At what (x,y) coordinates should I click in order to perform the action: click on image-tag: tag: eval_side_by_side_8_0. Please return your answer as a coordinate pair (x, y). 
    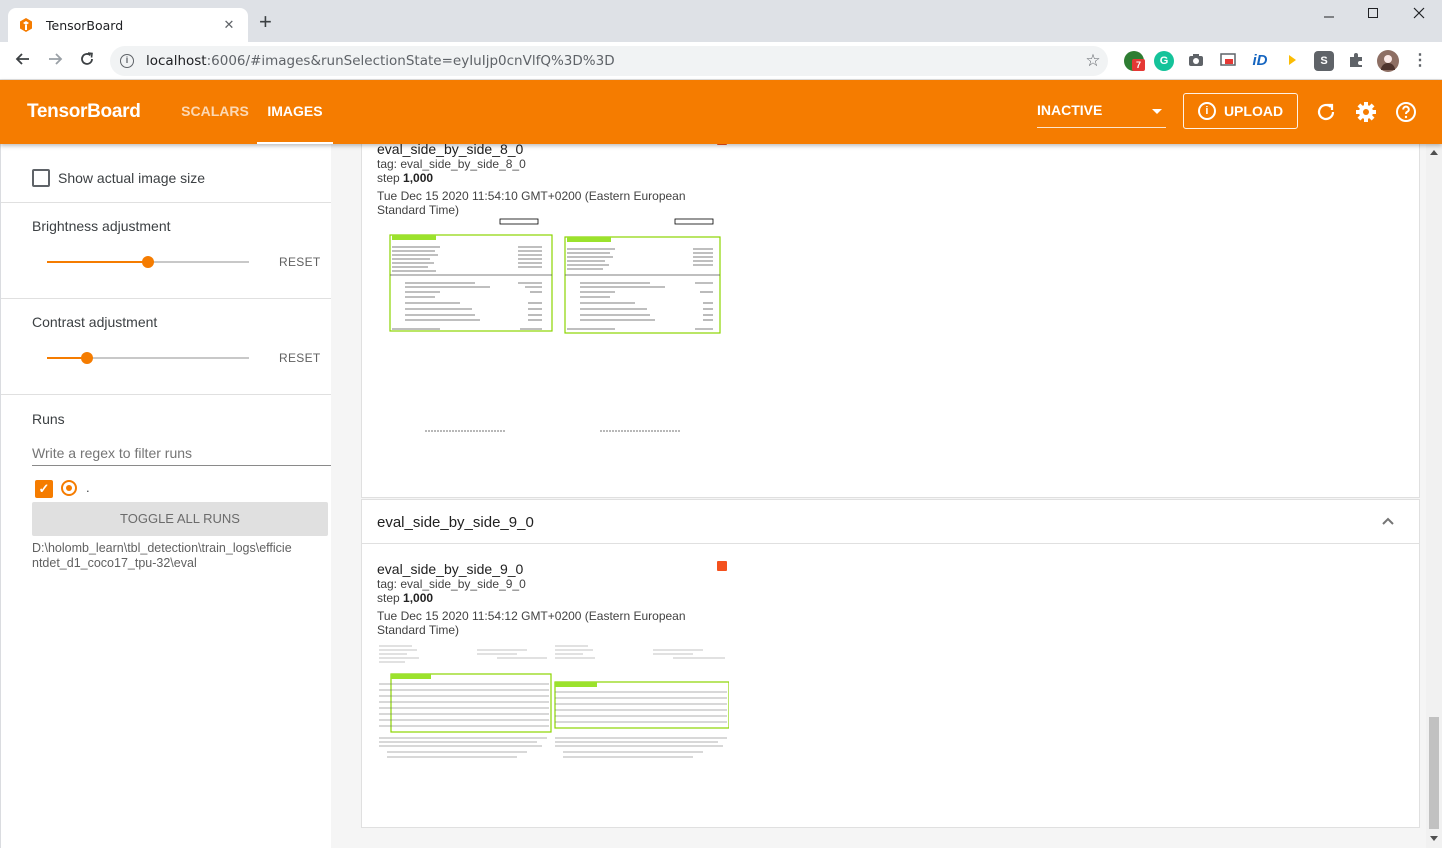
    Looking at the image, I should click on (451, 164).